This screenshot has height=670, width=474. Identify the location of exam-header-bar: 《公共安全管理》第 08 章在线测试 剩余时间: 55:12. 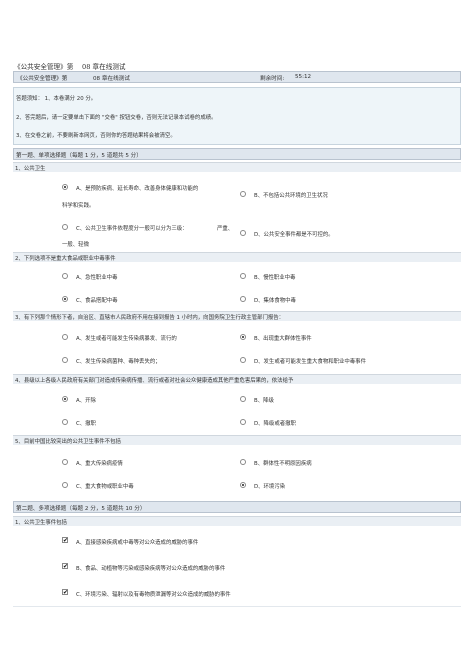
(237, 77).